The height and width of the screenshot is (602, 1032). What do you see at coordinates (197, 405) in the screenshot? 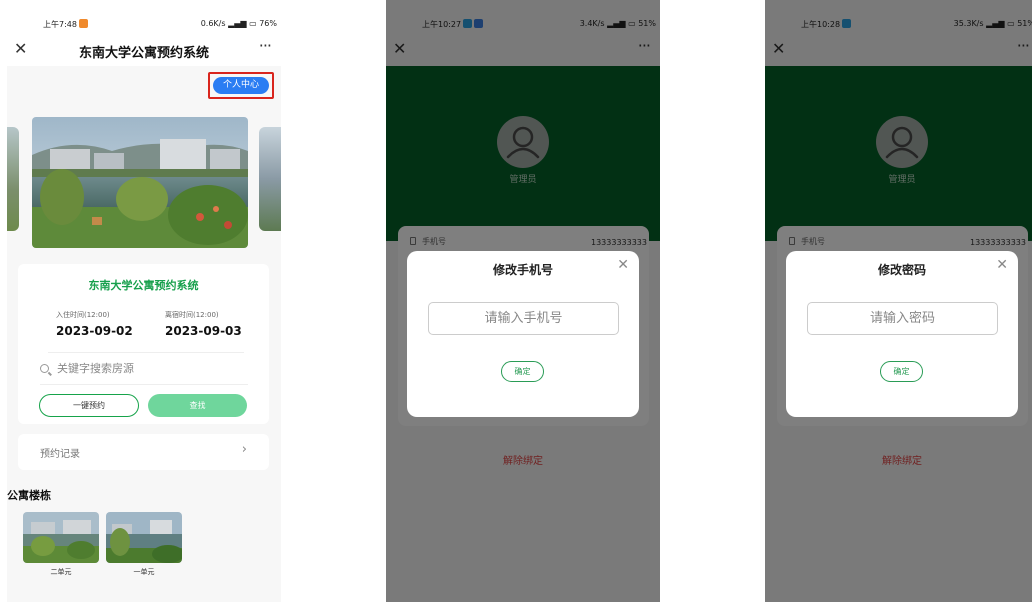
I see `find-button: 查找` at bounding box center [197, 405].